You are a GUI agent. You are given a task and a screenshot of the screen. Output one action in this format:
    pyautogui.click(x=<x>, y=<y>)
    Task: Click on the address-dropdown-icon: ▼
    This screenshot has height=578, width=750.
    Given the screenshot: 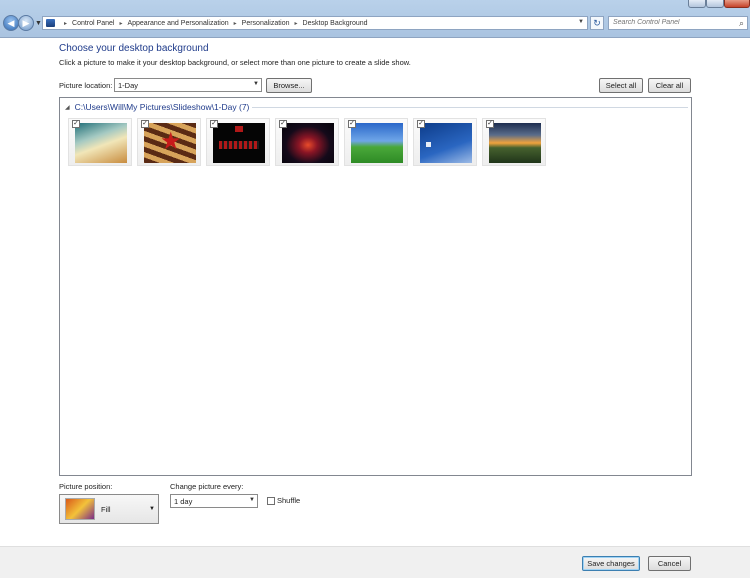 What is the action you would take?
    pyautogui.click(x=581, y=22)
    